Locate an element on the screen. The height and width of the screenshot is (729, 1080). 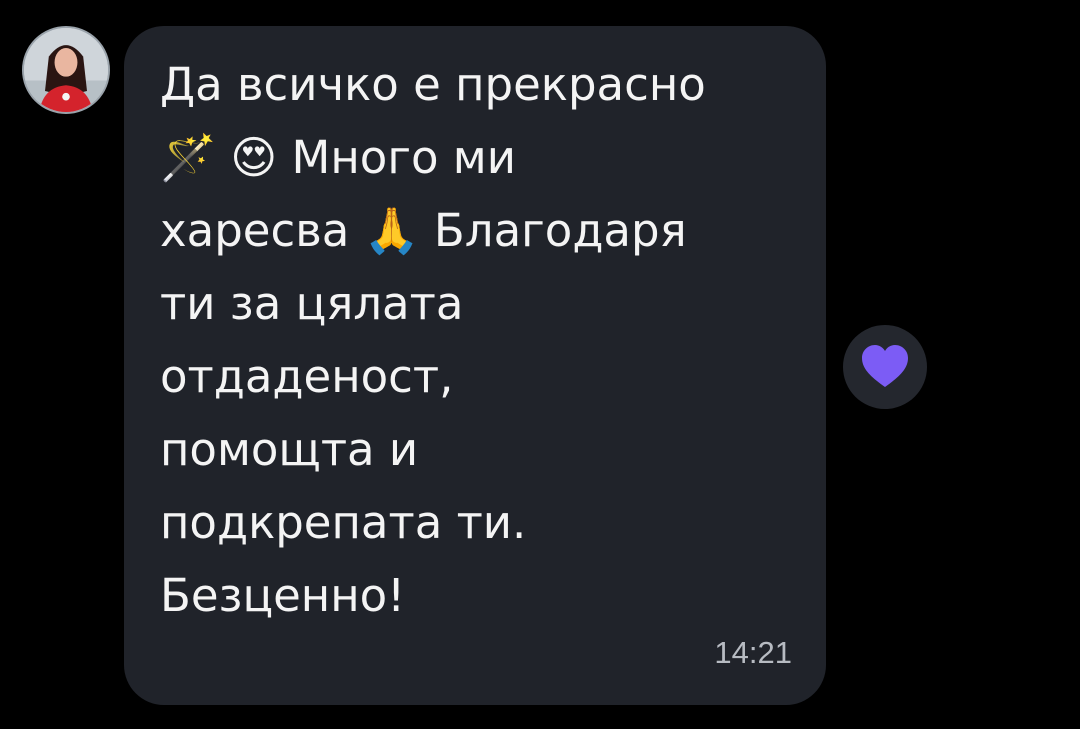
sender-avatar is located at coordinates (66, 70).